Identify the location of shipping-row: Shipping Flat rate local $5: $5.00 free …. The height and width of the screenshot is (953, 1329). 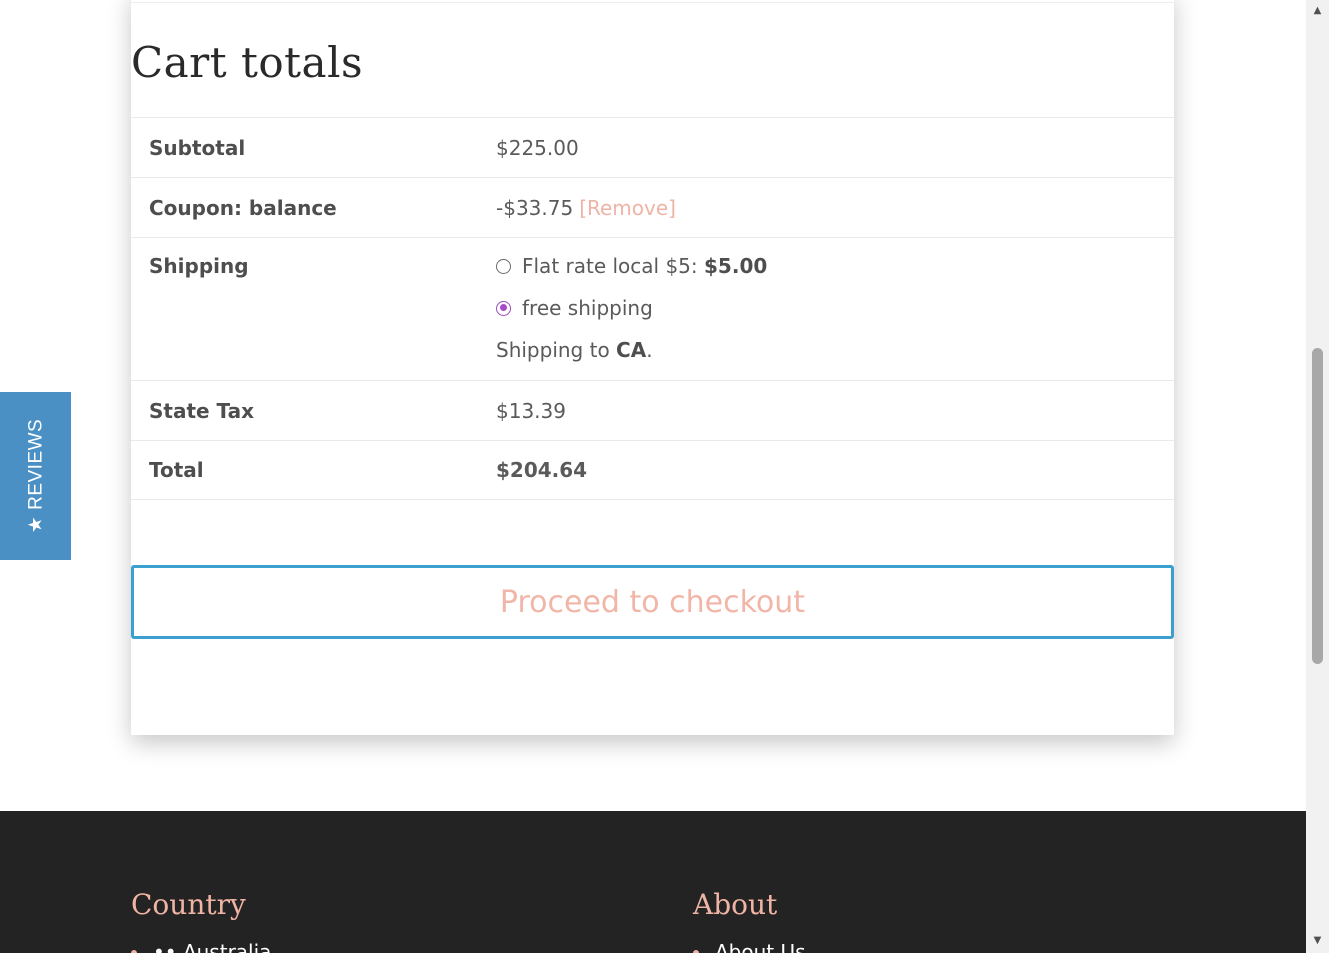
(652, 308).